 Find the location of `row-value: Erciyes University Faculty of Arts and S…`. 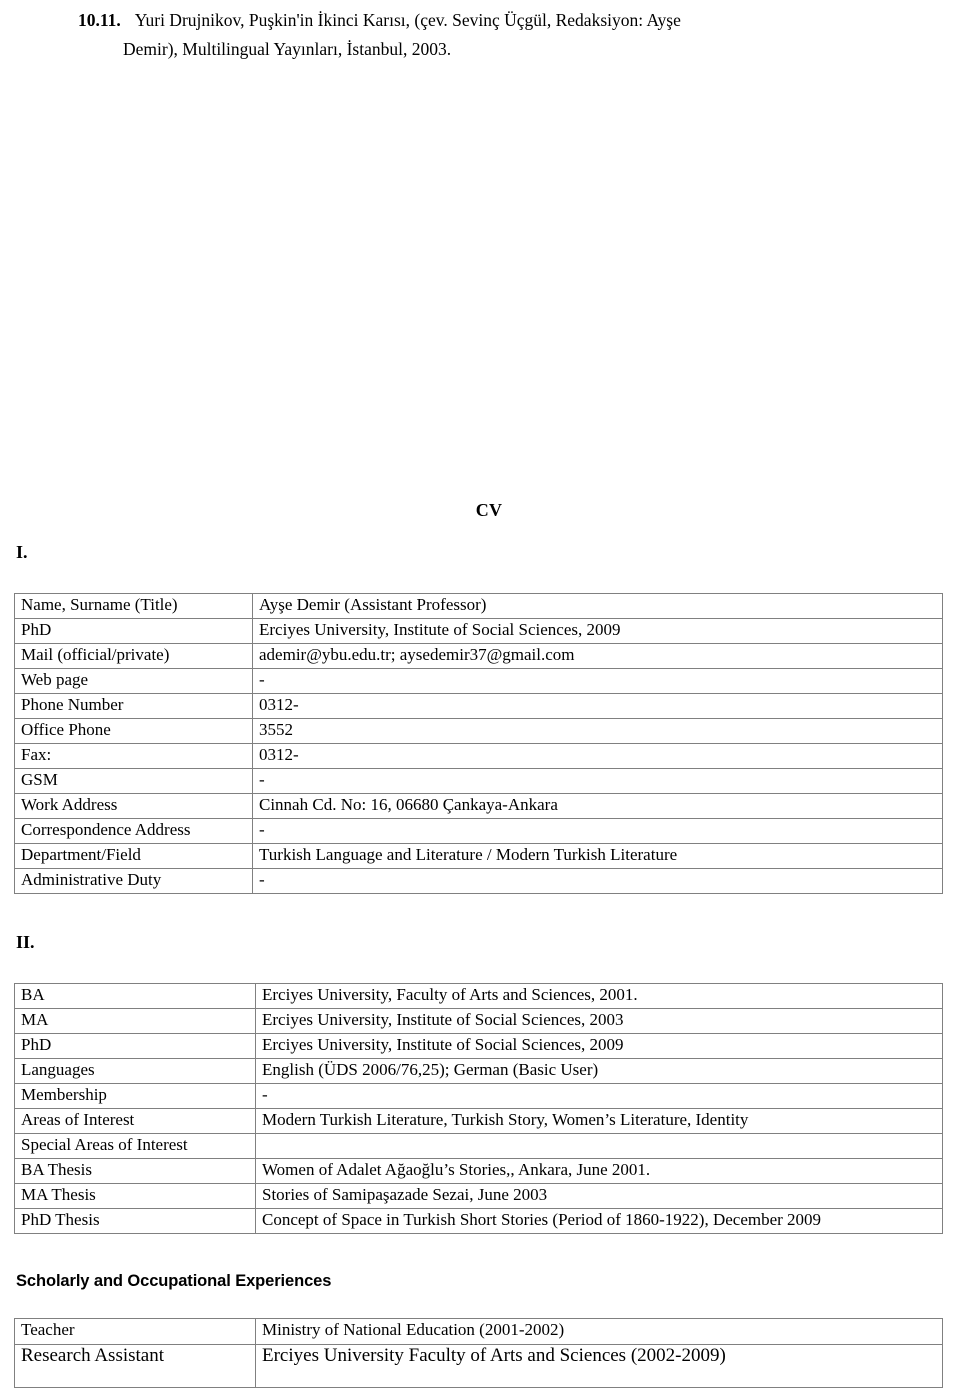

row-value: Erciyes University Faculty of Arts and S… is located at coordinates (599, 1366).